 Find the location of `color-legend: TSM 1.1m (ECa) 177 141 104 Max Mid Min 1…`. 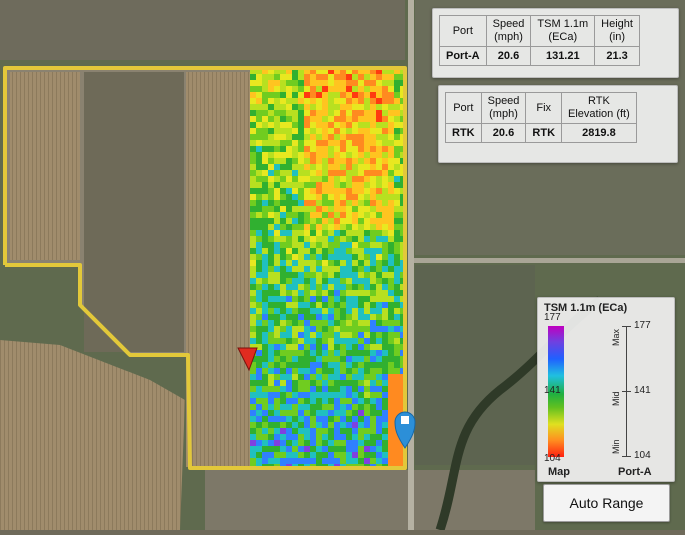

color-legend: TSM 1.1m (ECa) 177 141 104 Max Mid Min 1… is located at coordinates (606, 389).